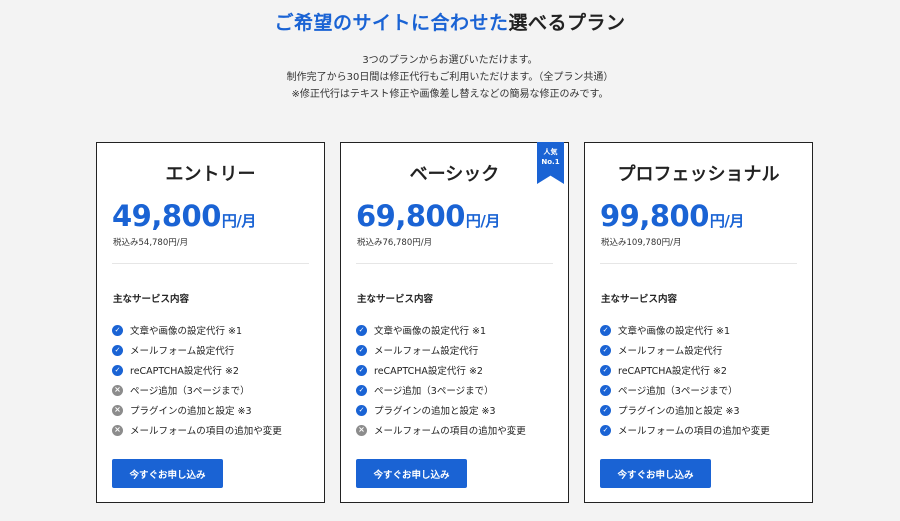 The width and height of the screenshot is (900, 521). I want to click on headline-highlight: ご希望のサイトに合わせた, so click(391, 23).